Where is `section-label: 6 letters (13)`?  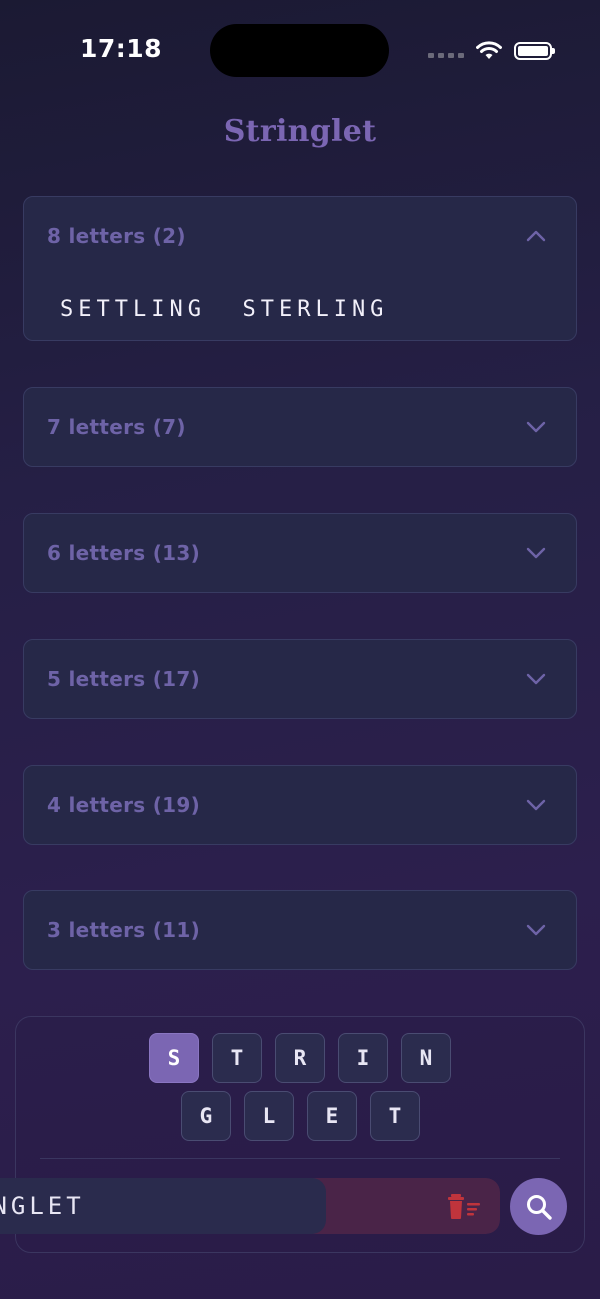 section-label: 6 letters (13) is located at coordinates (124, 553).